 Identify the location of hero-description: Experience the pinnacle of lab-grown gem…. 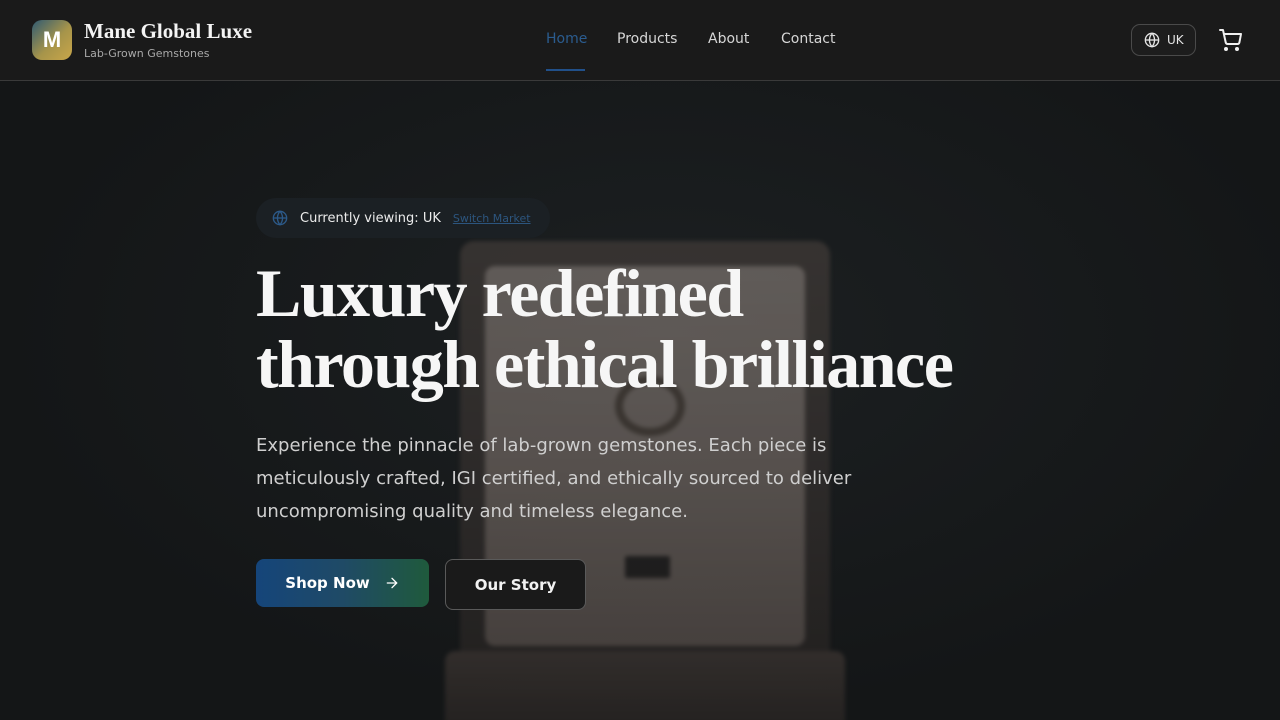
(554, 478).